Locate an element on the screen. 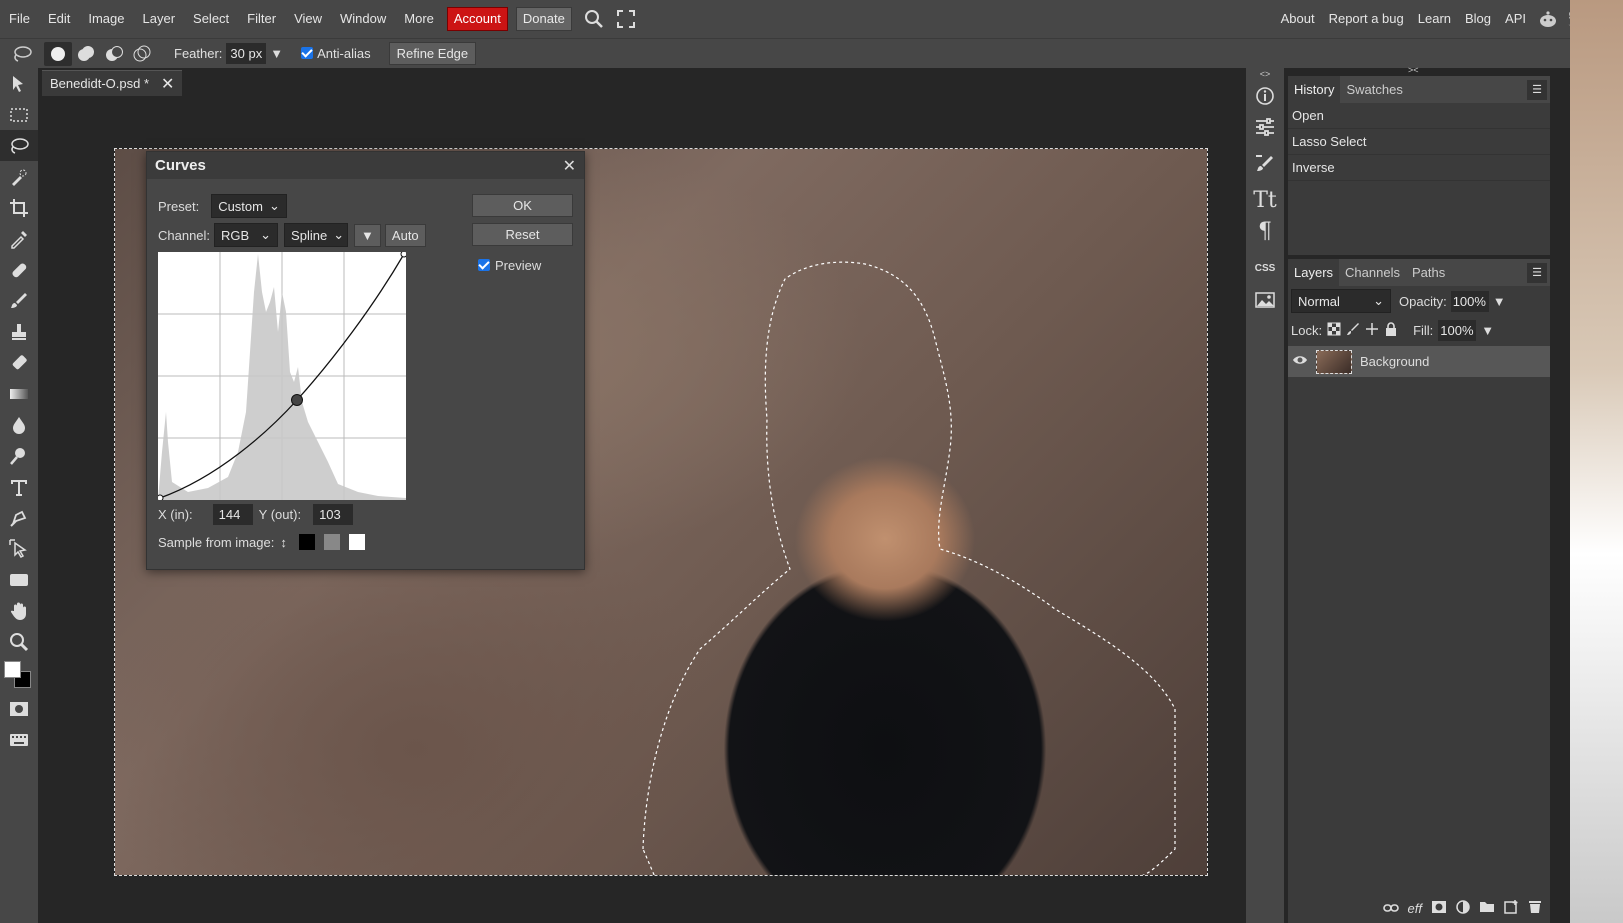 The height and width of the screenshot is (923, 1623). dodge-tool-icon is located at coordinates (19, 455).